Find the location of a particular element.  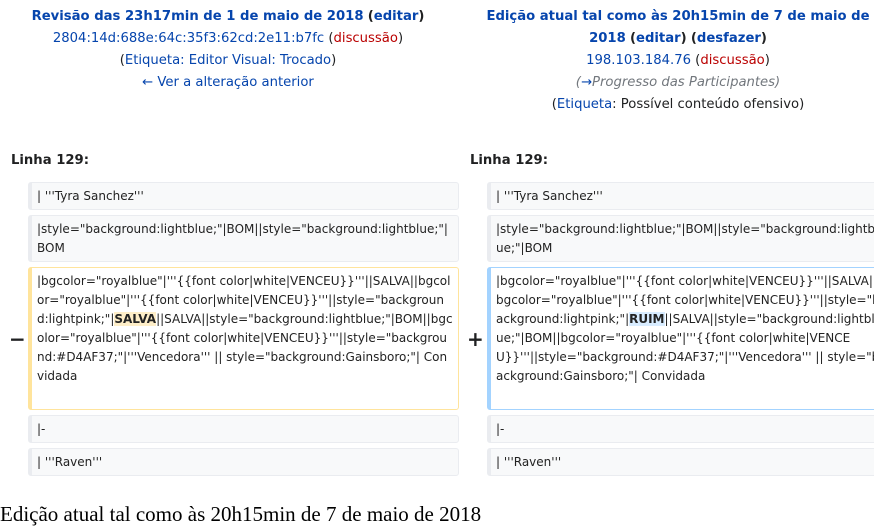

section-summary: Progresso das Participantes is located at coordinates (684, 82).